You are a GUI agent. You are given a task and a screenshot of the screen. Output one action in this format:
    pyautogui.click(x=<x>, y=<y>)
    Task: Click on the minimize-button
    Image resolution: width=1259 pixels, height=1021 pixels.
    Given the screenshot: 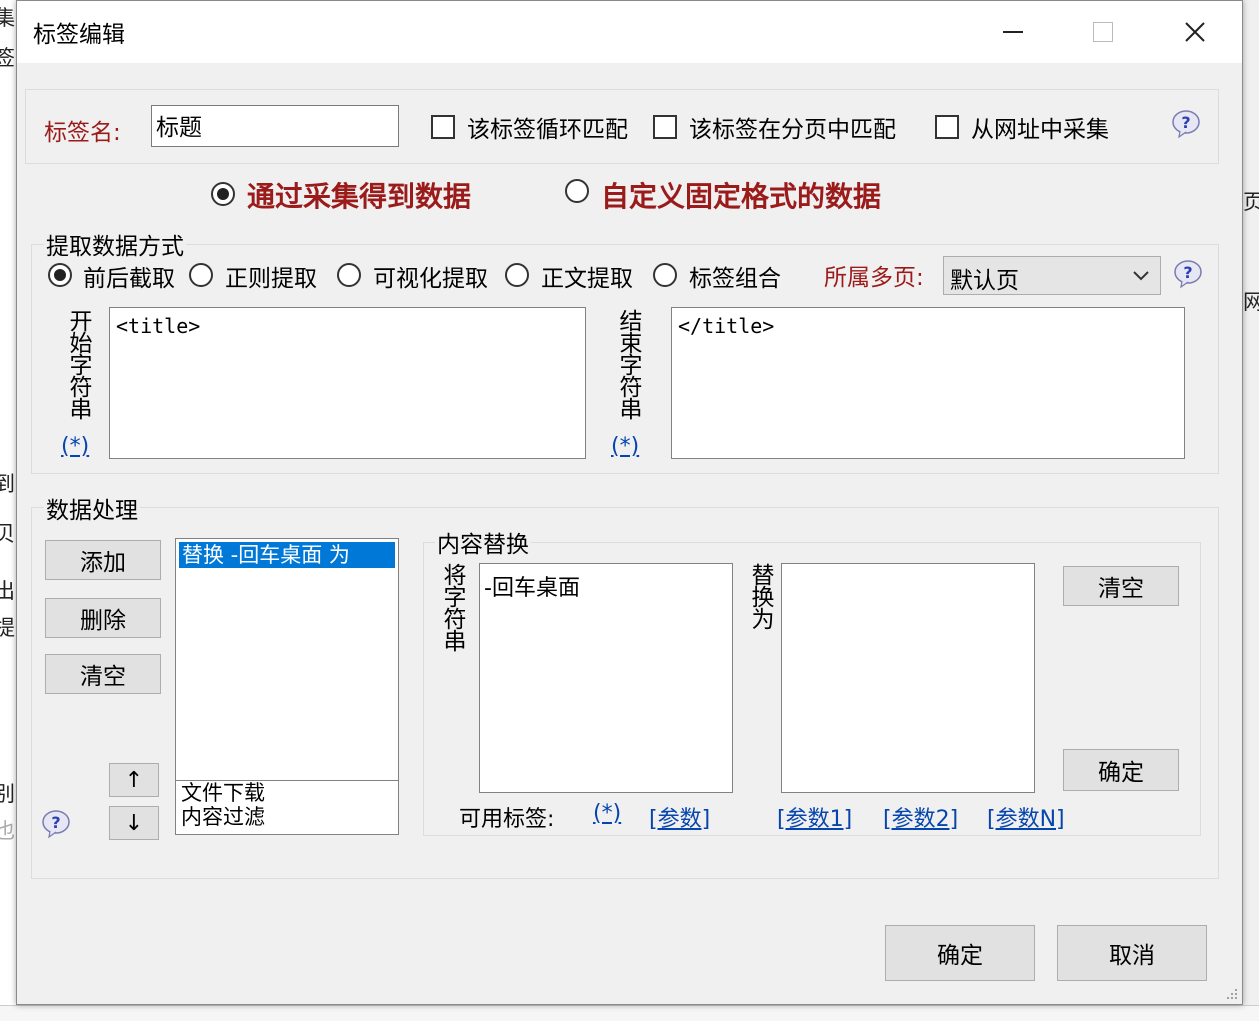 What is the action you would take?
    pyautogui.click(x=1013, y=32)
    